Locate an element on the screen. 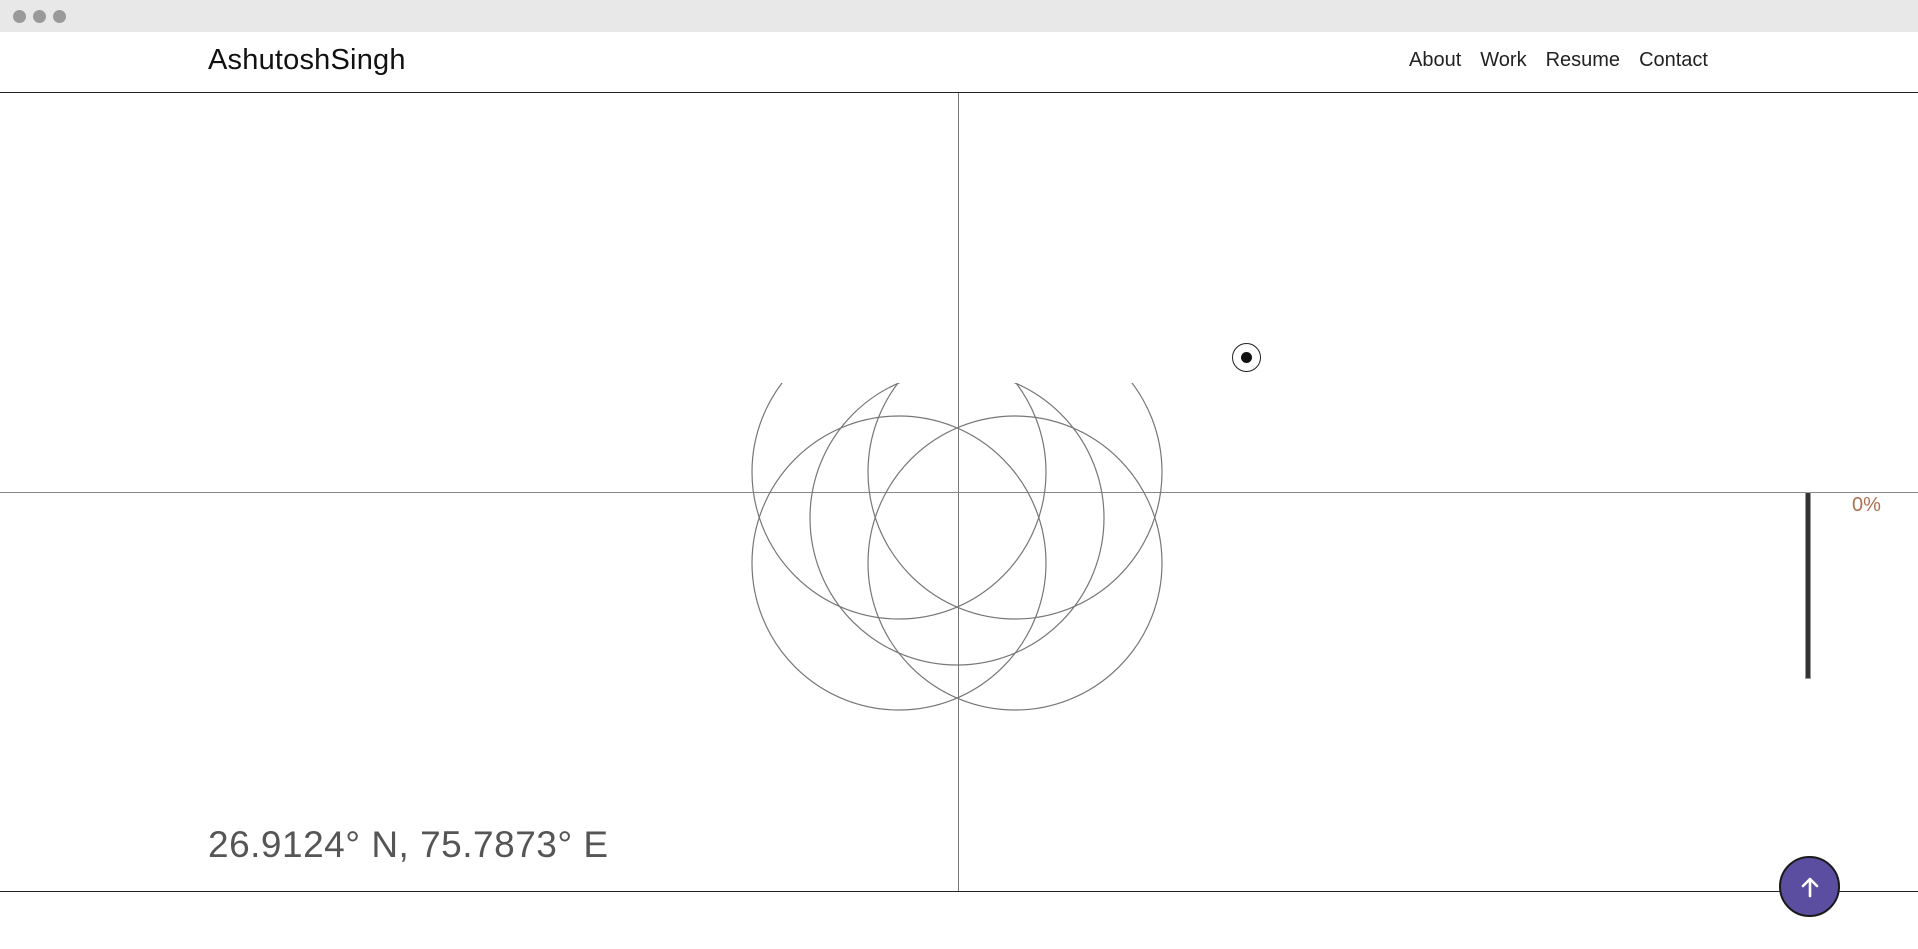 The width and height of the screenshot is (1918, 949). arrow-up-icon is located at coordinates (1809, 887).